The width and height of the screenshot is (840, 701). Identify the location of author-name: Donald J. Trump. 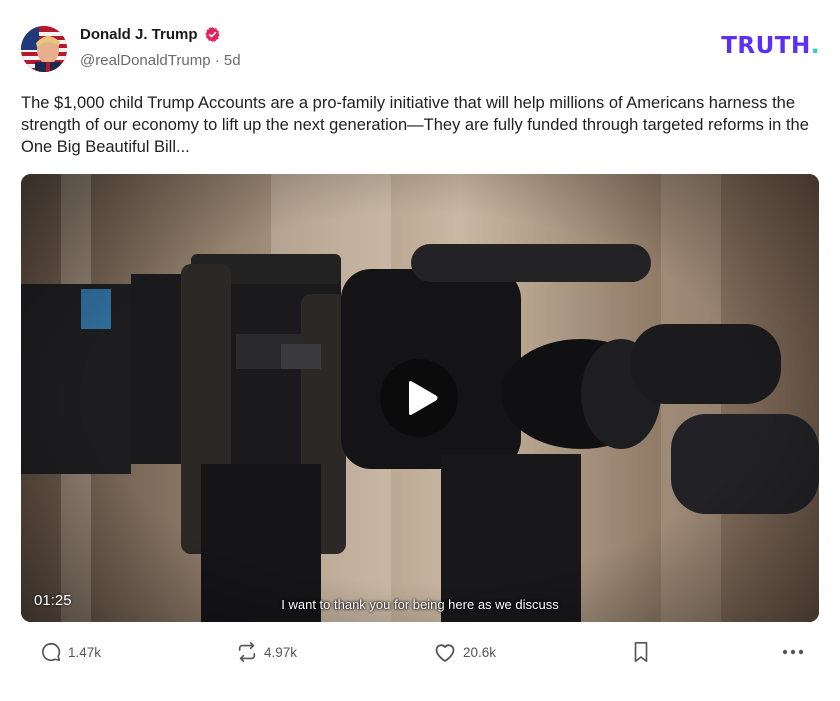
(150, 34).